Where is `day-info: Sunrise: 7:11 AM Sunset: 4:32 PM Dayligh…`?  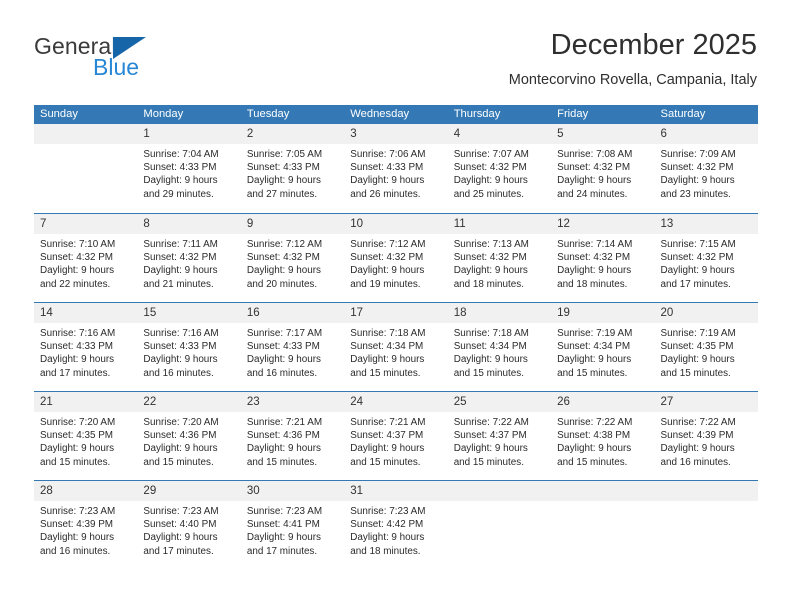 day-info: Sunrise: 7:11 AM Sunset: 4:32 PM Dayligh… is located at coordinates (188, 262).